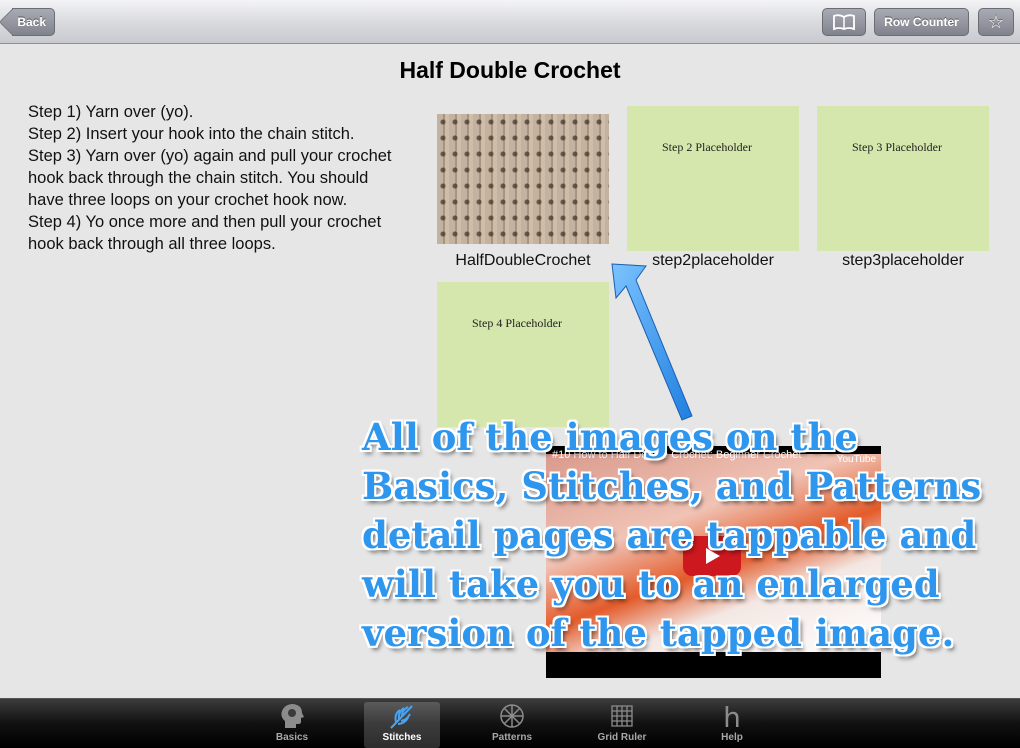 The image size is (1020, 748). What do you see at coordinates (652, 342) in the screenshot?
I see `arrow-annotation` at bounding box center [652, 342].